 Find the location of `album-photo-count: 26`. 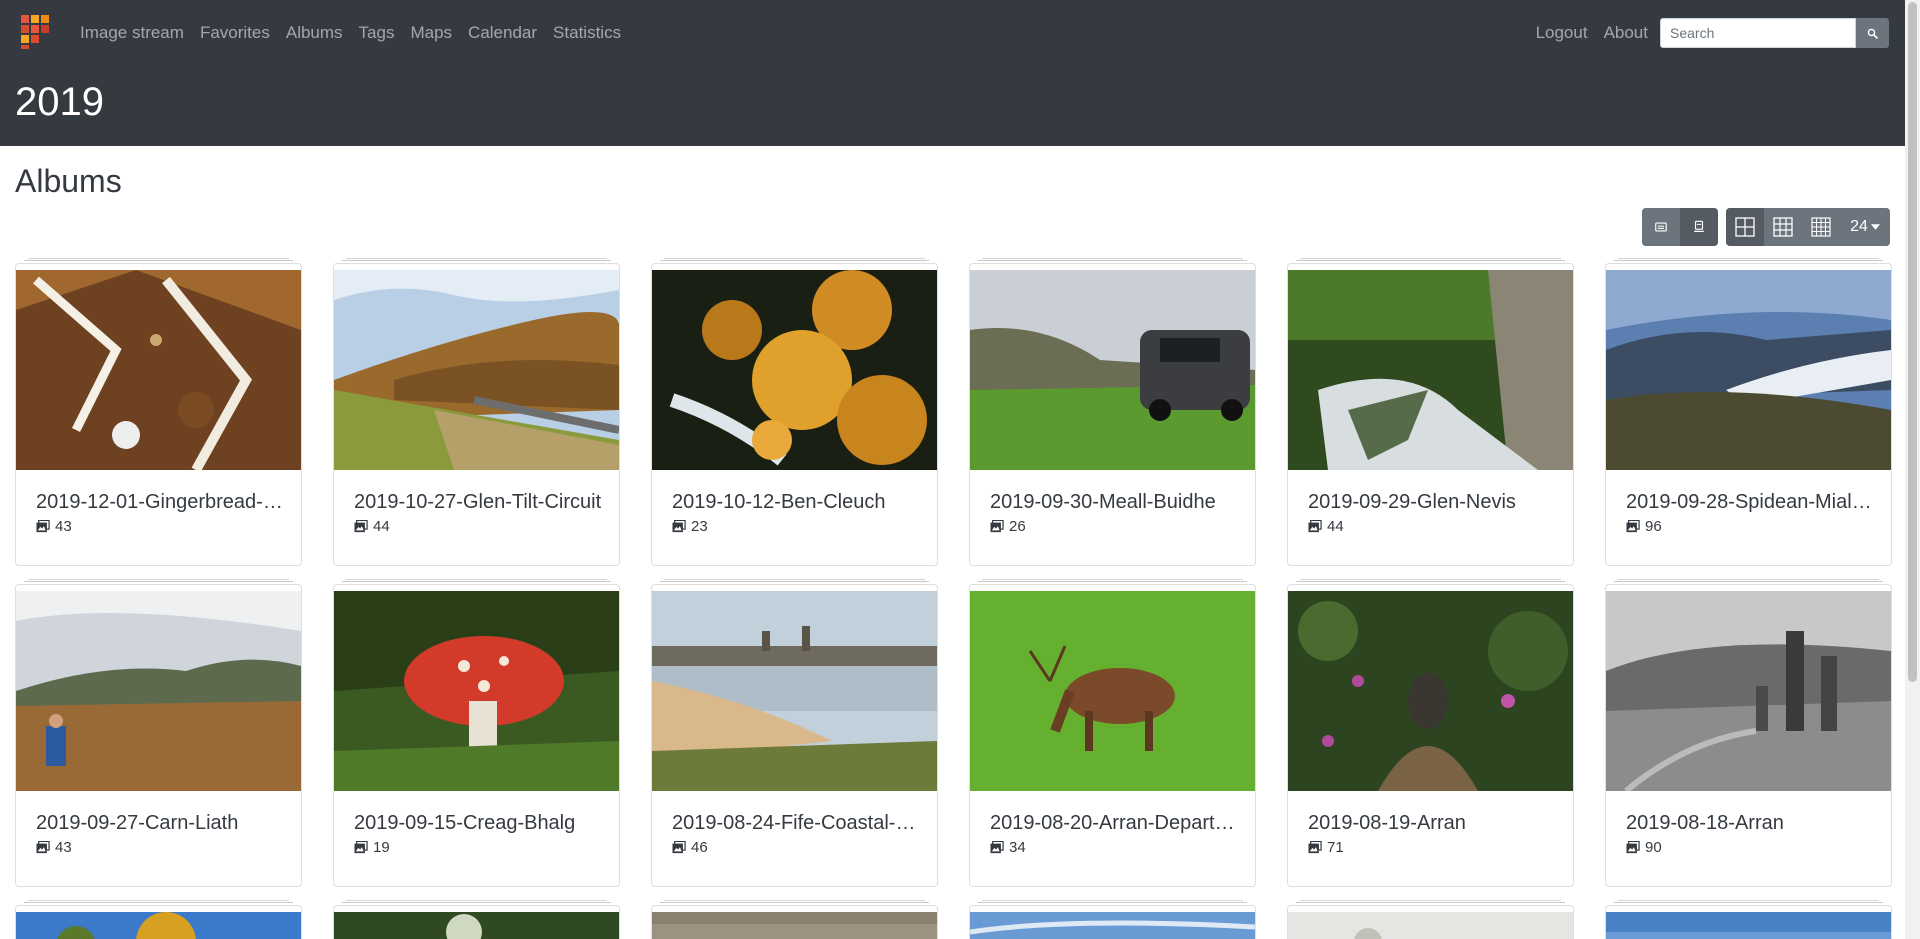

album-photo-count: 26 is located at coordinates (1017, 526).